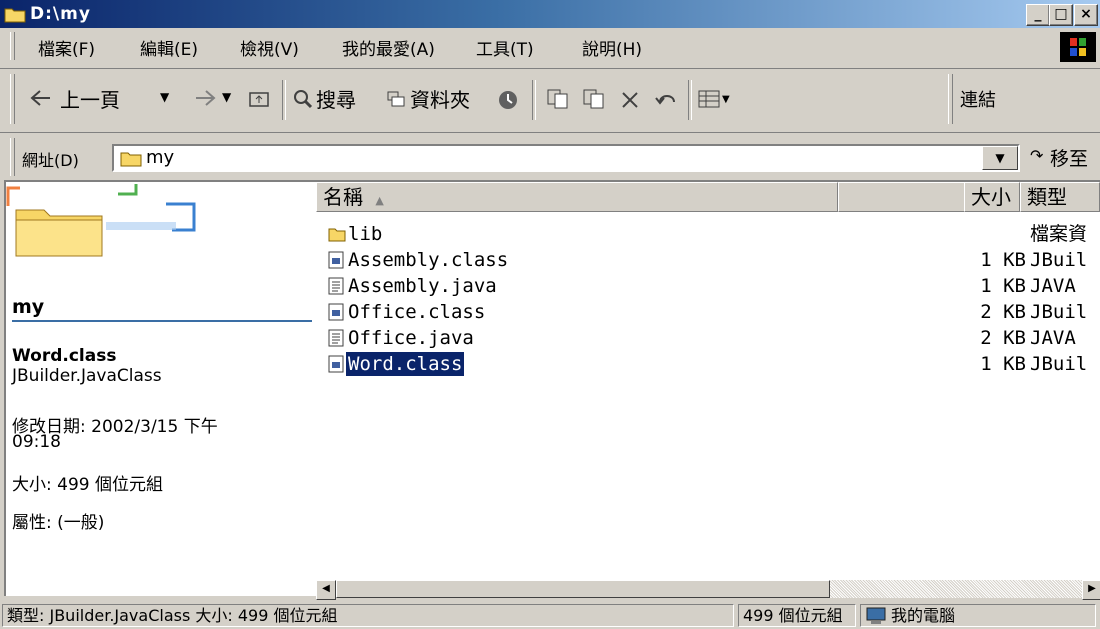 This screenshot has width=1100, height=629. Describe the element at coordinates (388, 47) in the screenshot. I see `menu-favorites: 我的最愛(A)` at that location.